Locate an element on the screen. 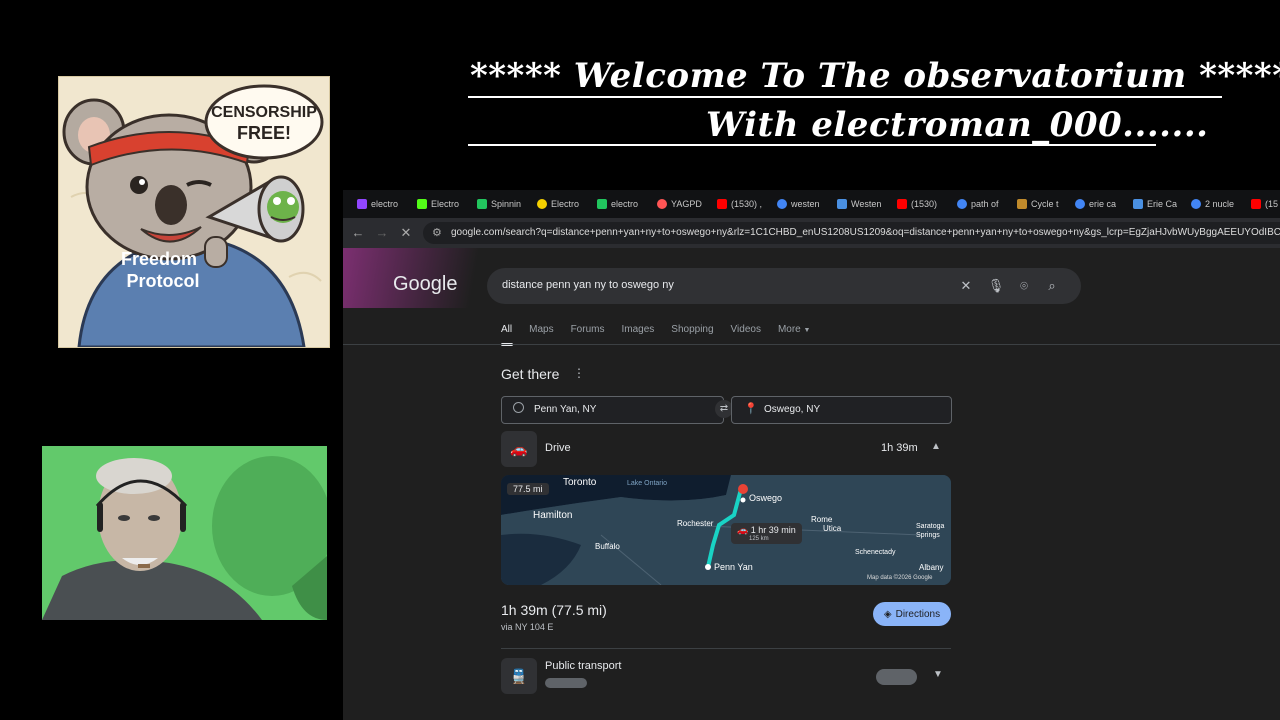  hoodie-text-2: Protocol is located at coordinates (162, 281).